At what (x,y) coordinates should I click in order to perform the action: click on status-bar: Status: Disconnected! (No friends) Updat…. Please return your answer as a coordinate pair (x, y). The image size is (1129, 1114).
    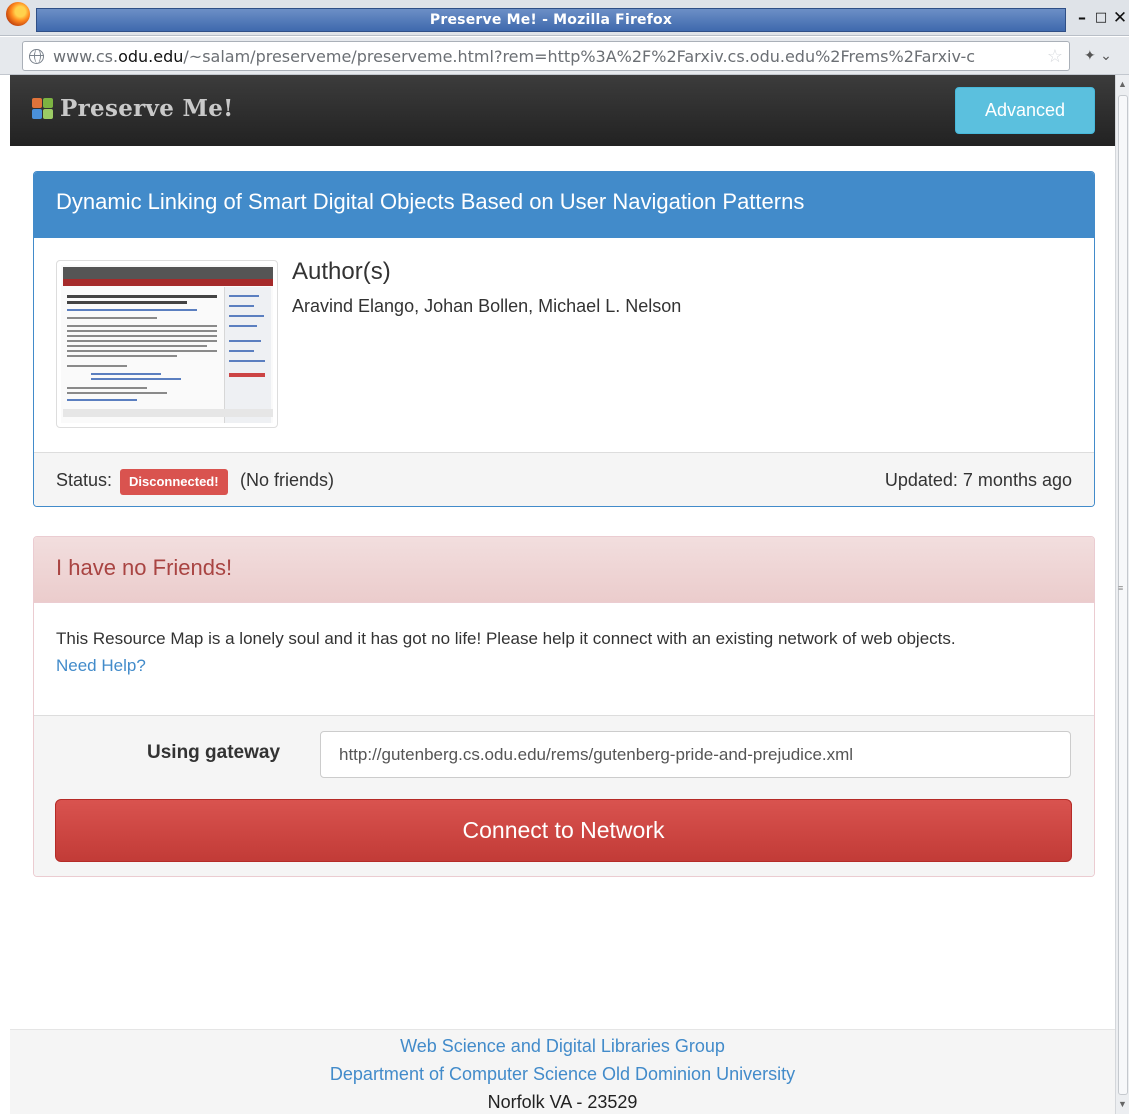
    Looking at the image, I should click on (564, 479).